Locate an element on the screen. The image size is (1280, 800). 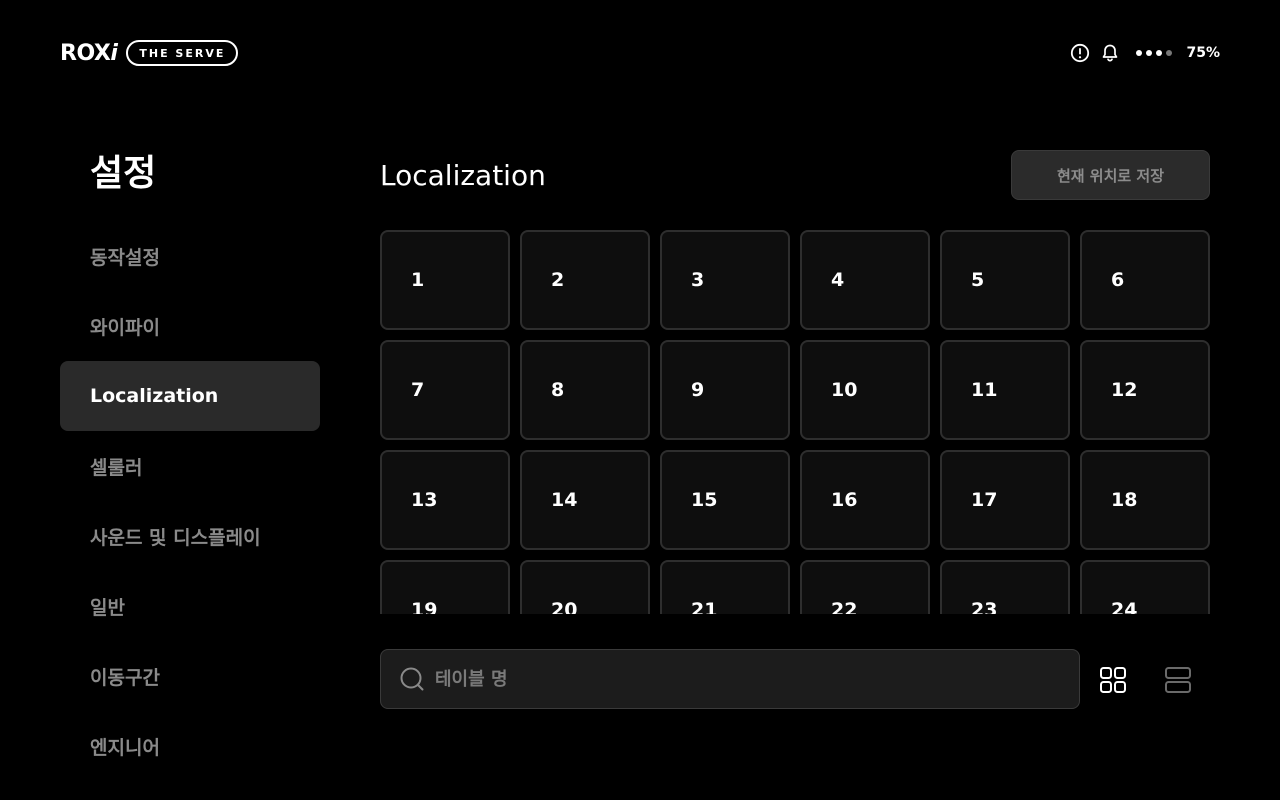
search-bar is located at coordinates (730, 679).